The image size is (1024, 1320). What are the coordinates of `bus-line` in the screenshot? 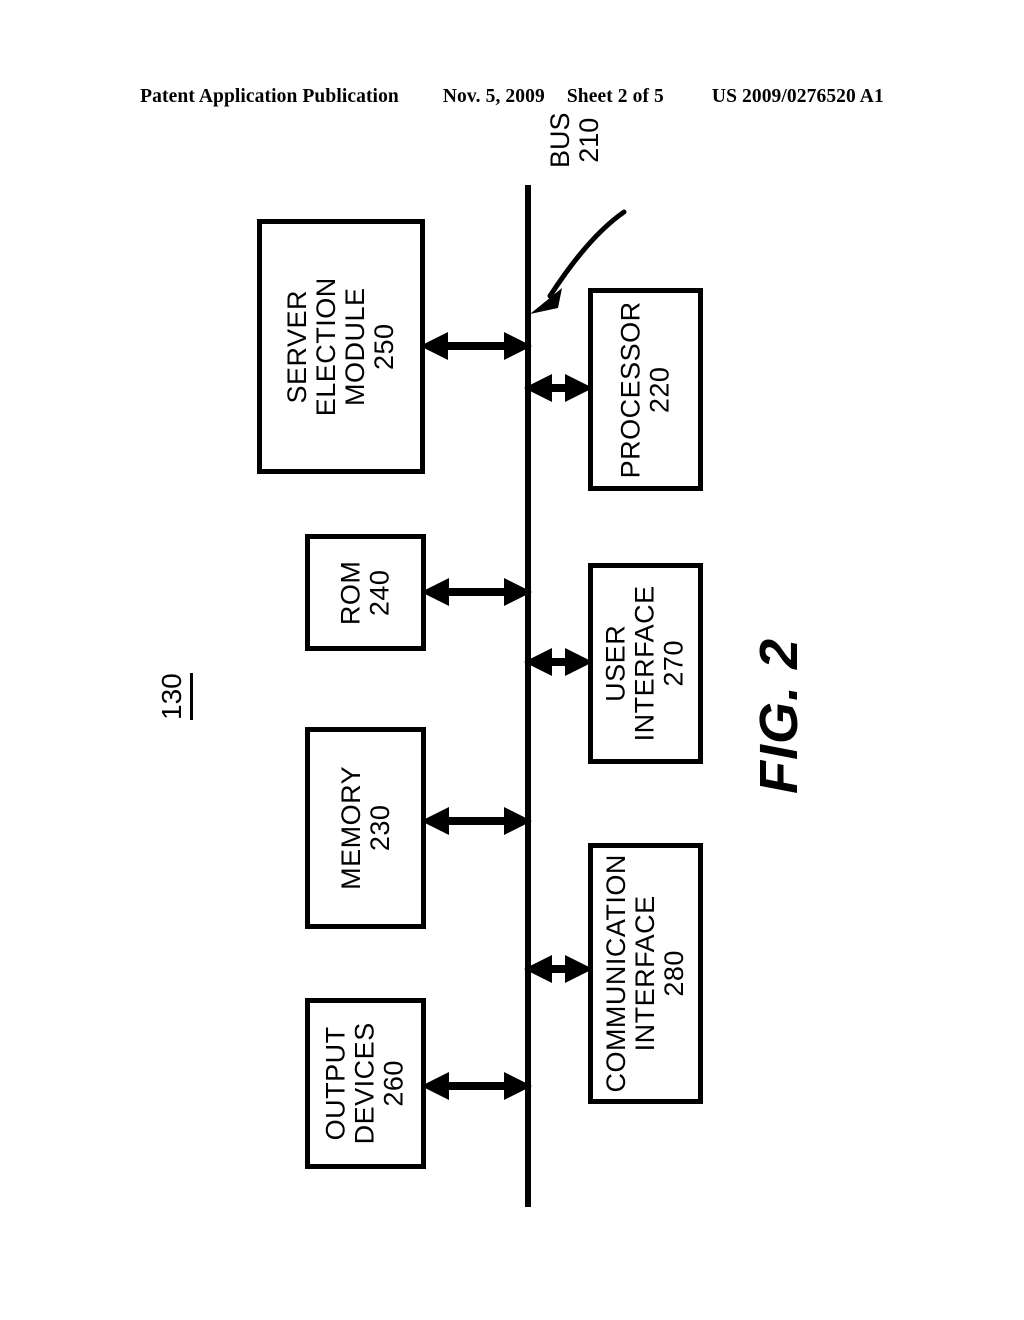 It's located at (528, 696).